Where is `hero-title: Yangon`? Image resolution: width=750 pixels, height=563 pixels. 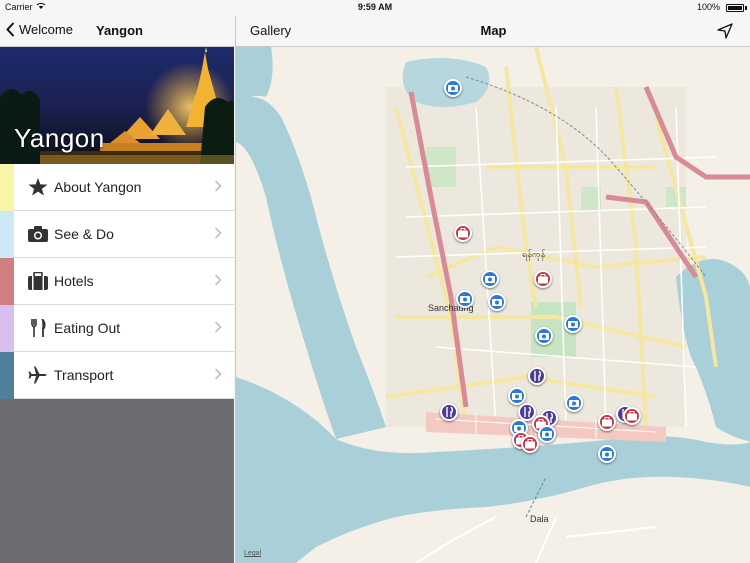 hero-title: Yangon is located at coordinates (59, 138).